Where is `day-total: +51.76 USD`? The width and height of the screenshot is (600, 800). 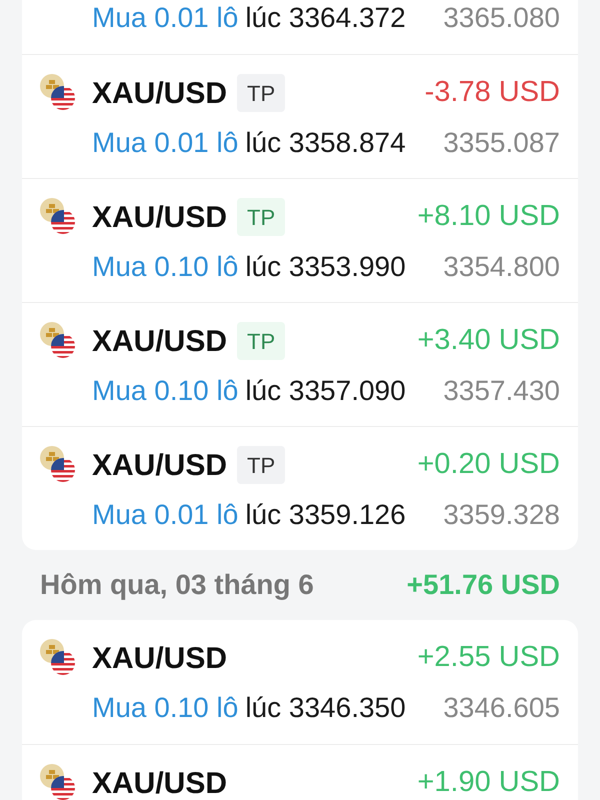 day-total: +51.76 USD is located at coordinates (483, 585).